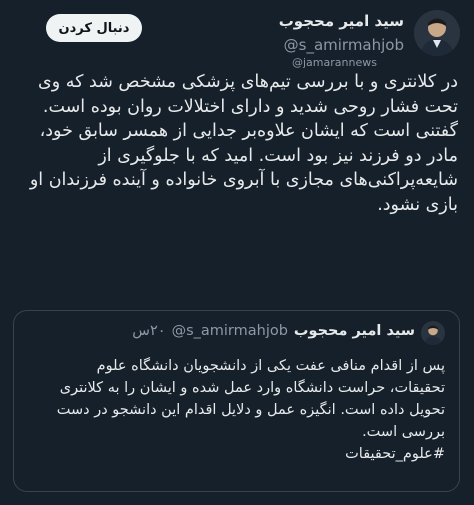 Image resolution: width=474 pixels, height=505 pixels. What do you see at coordinates (229, 331) in the screenshot?
I see `quoted-author-handle: @s_amirmahjob` at bounding box center [229, 331].